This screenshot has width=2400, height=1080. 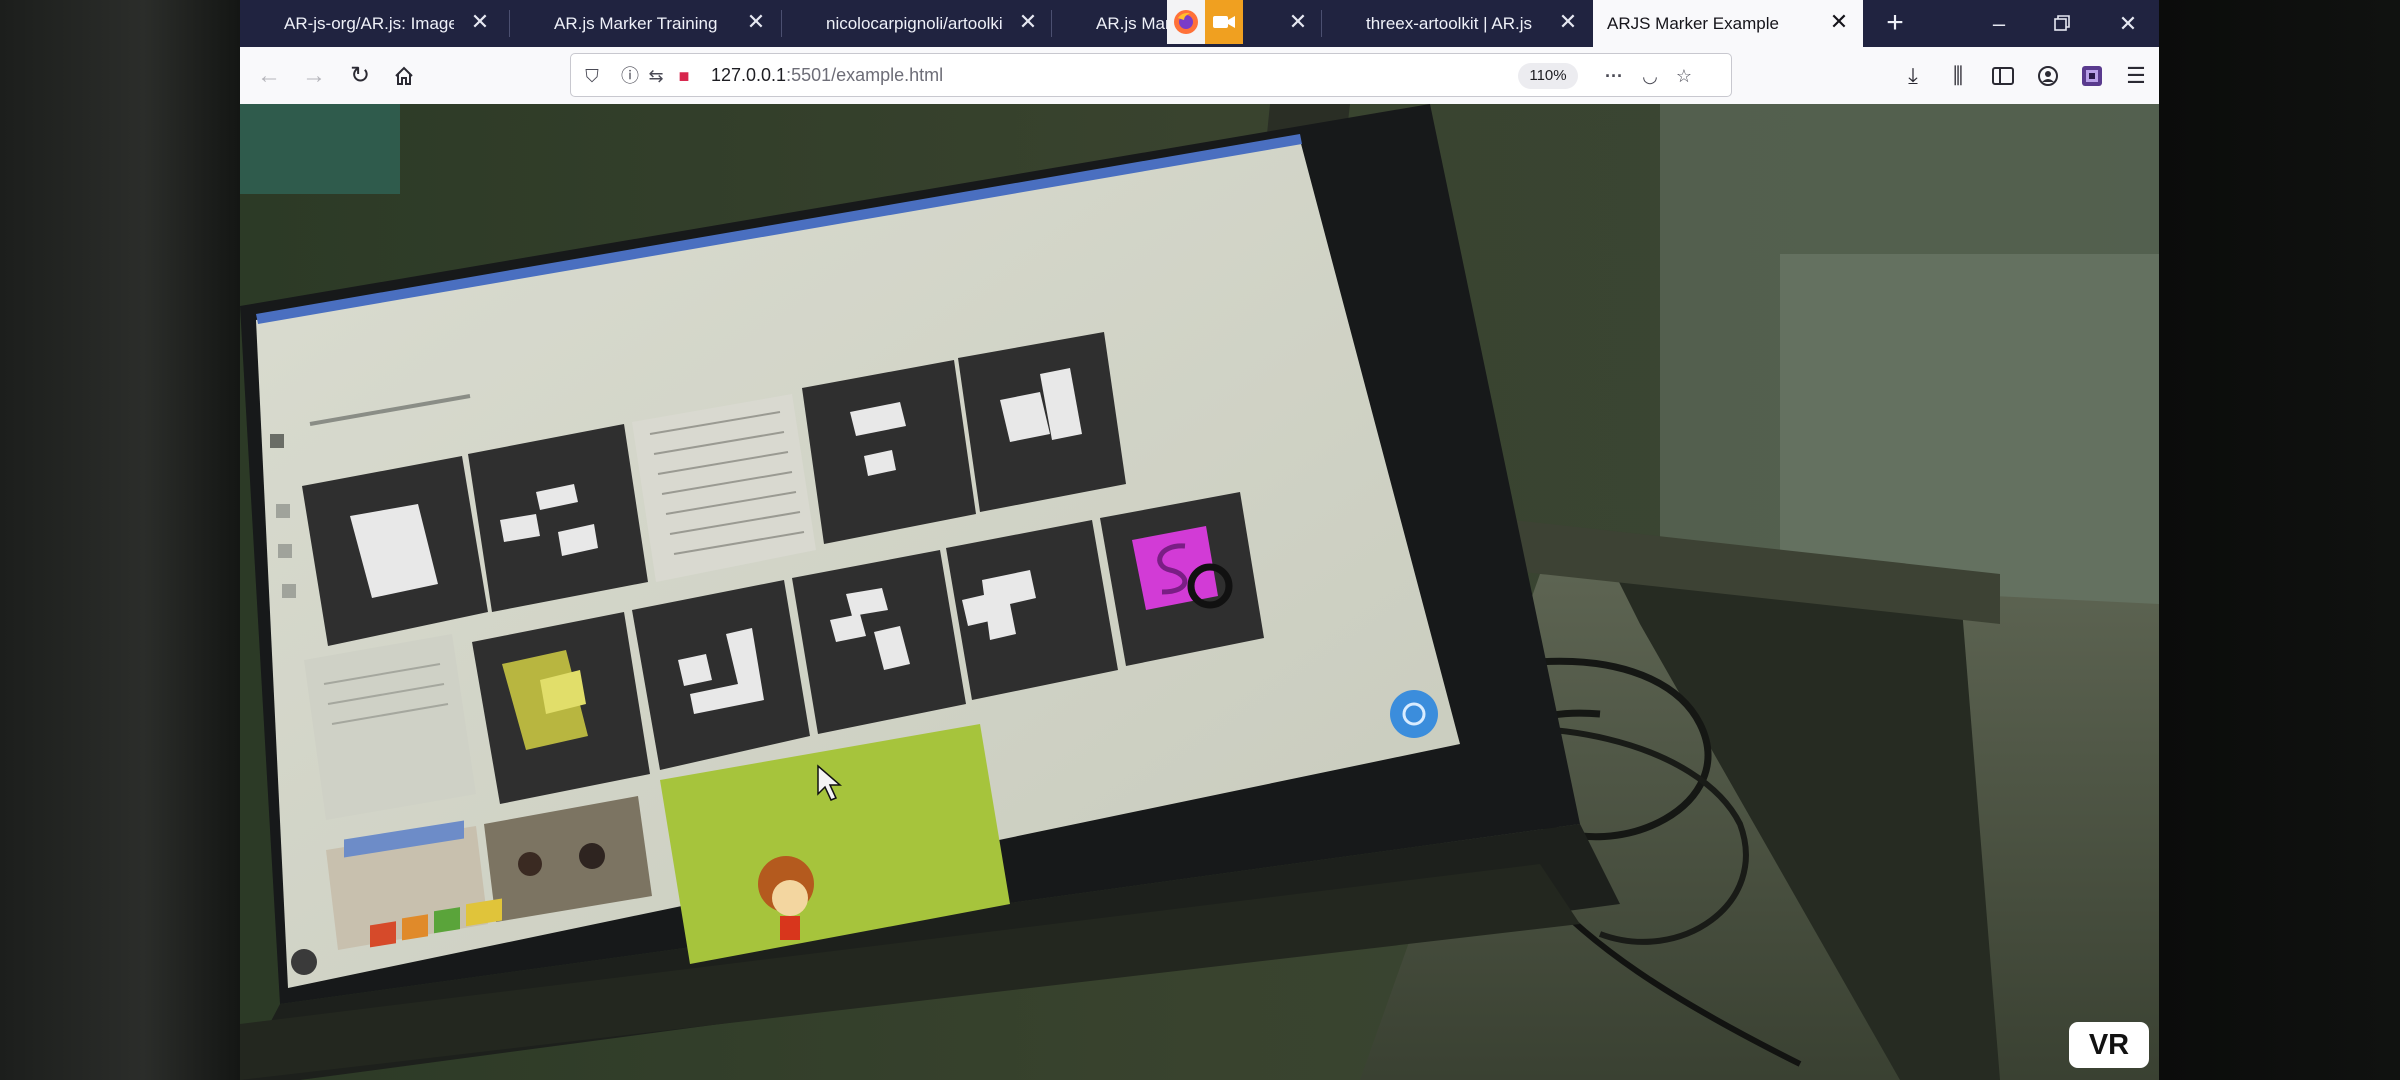 I want to click on sidebar-button, so click(x=2003, y=76).